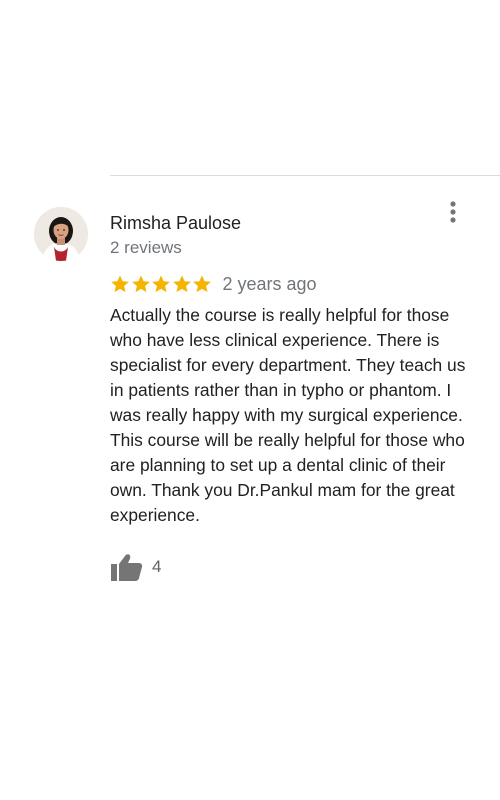 This screenshot has width=500, height=800. I want to click on review-date: 2 years ago, so click(269, 284).